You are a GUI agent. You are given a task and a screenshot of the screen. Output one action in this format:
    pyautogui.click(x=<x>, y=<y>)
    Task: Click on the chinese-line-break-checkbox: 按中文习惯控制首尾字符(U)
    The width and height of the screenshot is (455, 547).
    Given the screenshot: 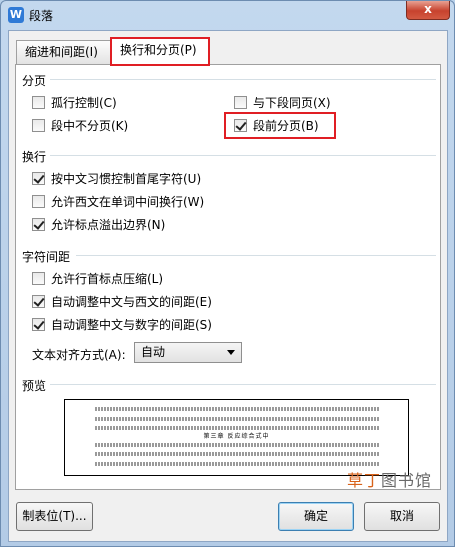 What is the action you would take?
    pyautogui.click(x=116, y=179)
    